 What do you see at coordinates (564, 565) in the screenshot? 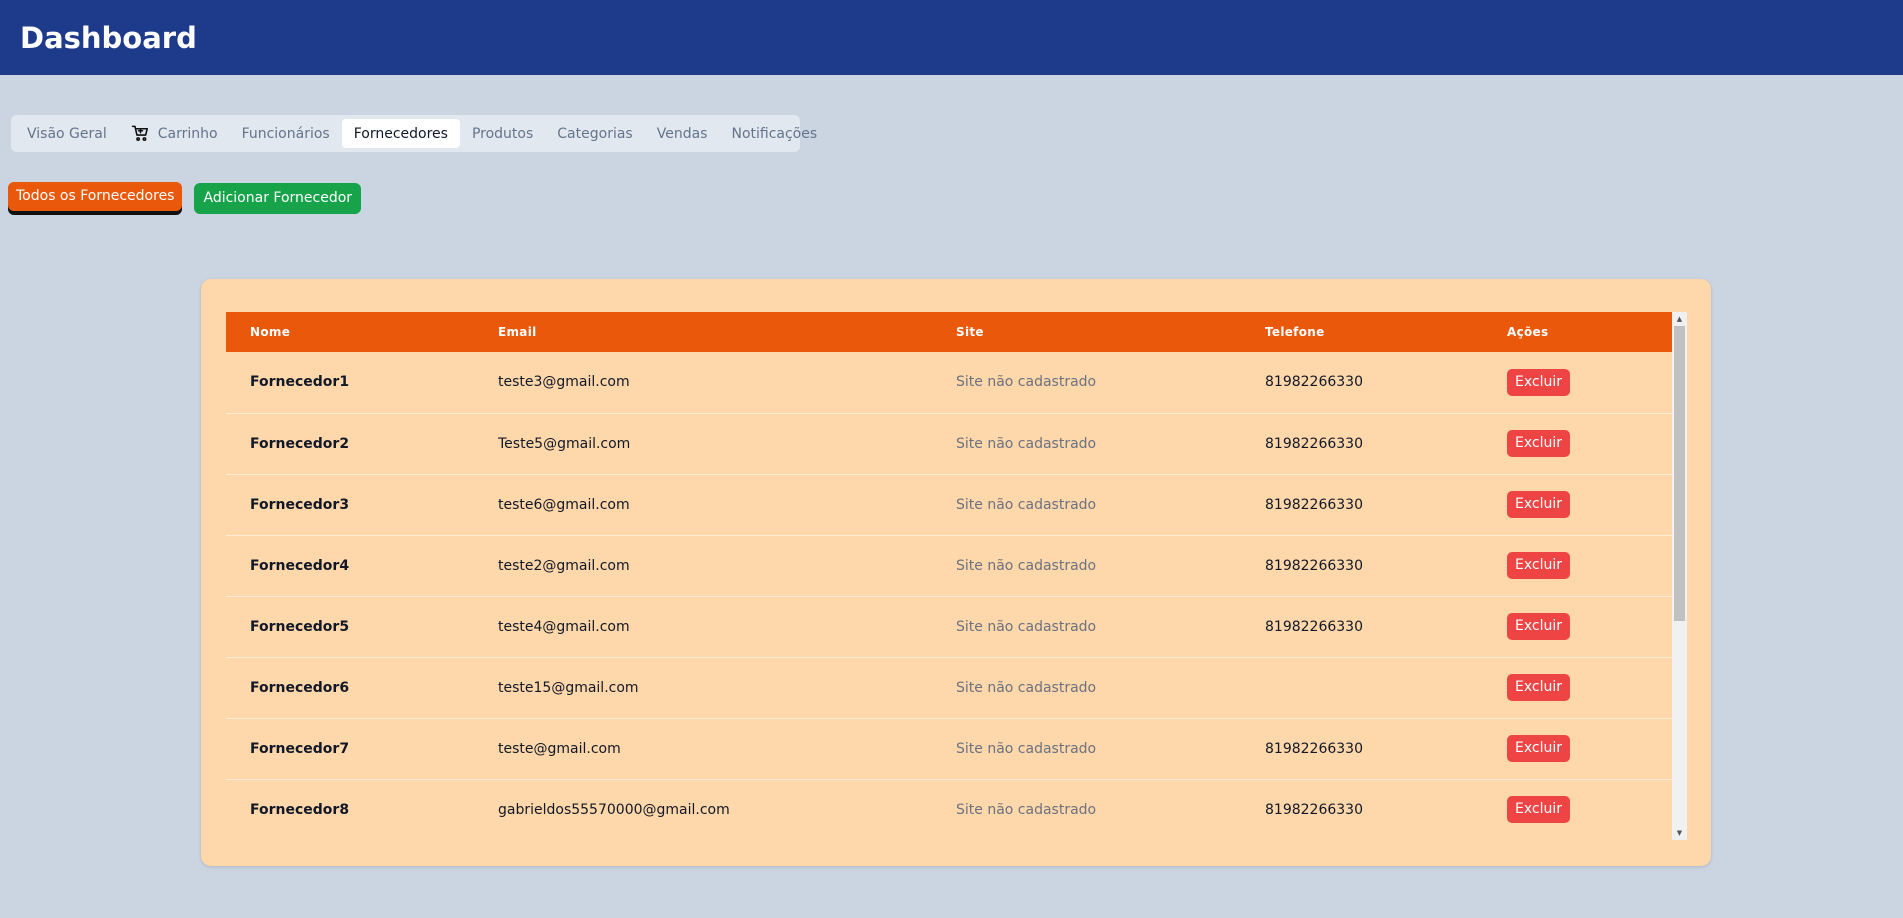
I see `supplier-email: teste2@gmail.com` at bounding box center [564, 565].